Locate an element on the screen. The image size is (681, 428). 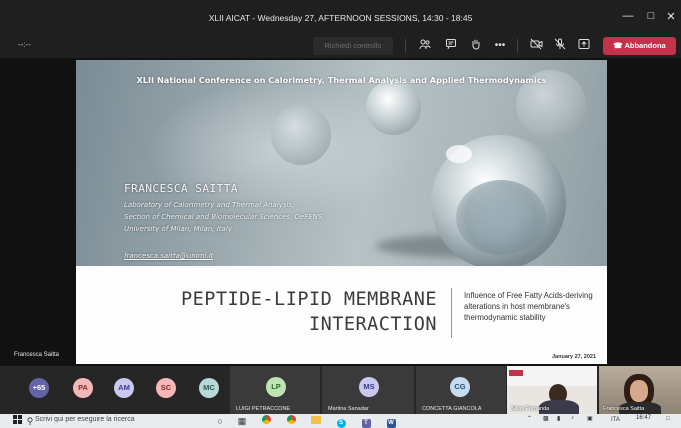
chrome-icon is located at coordinates (266, 421).